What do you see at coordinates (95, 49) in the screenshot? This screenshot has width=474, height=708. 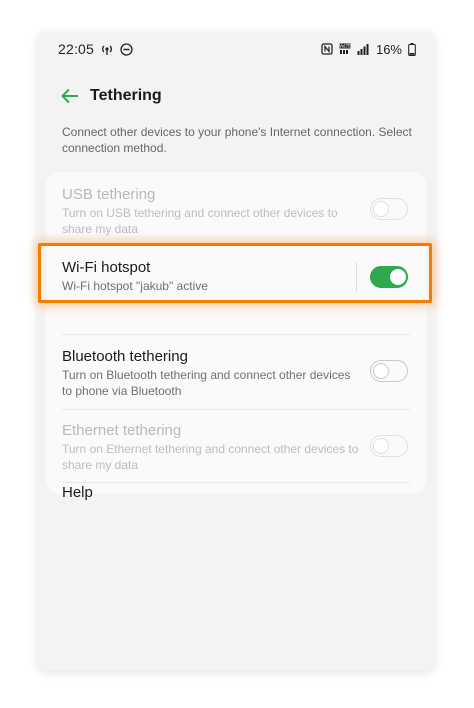 I see `status-left: 22:05` at bounding box center [95, 49].